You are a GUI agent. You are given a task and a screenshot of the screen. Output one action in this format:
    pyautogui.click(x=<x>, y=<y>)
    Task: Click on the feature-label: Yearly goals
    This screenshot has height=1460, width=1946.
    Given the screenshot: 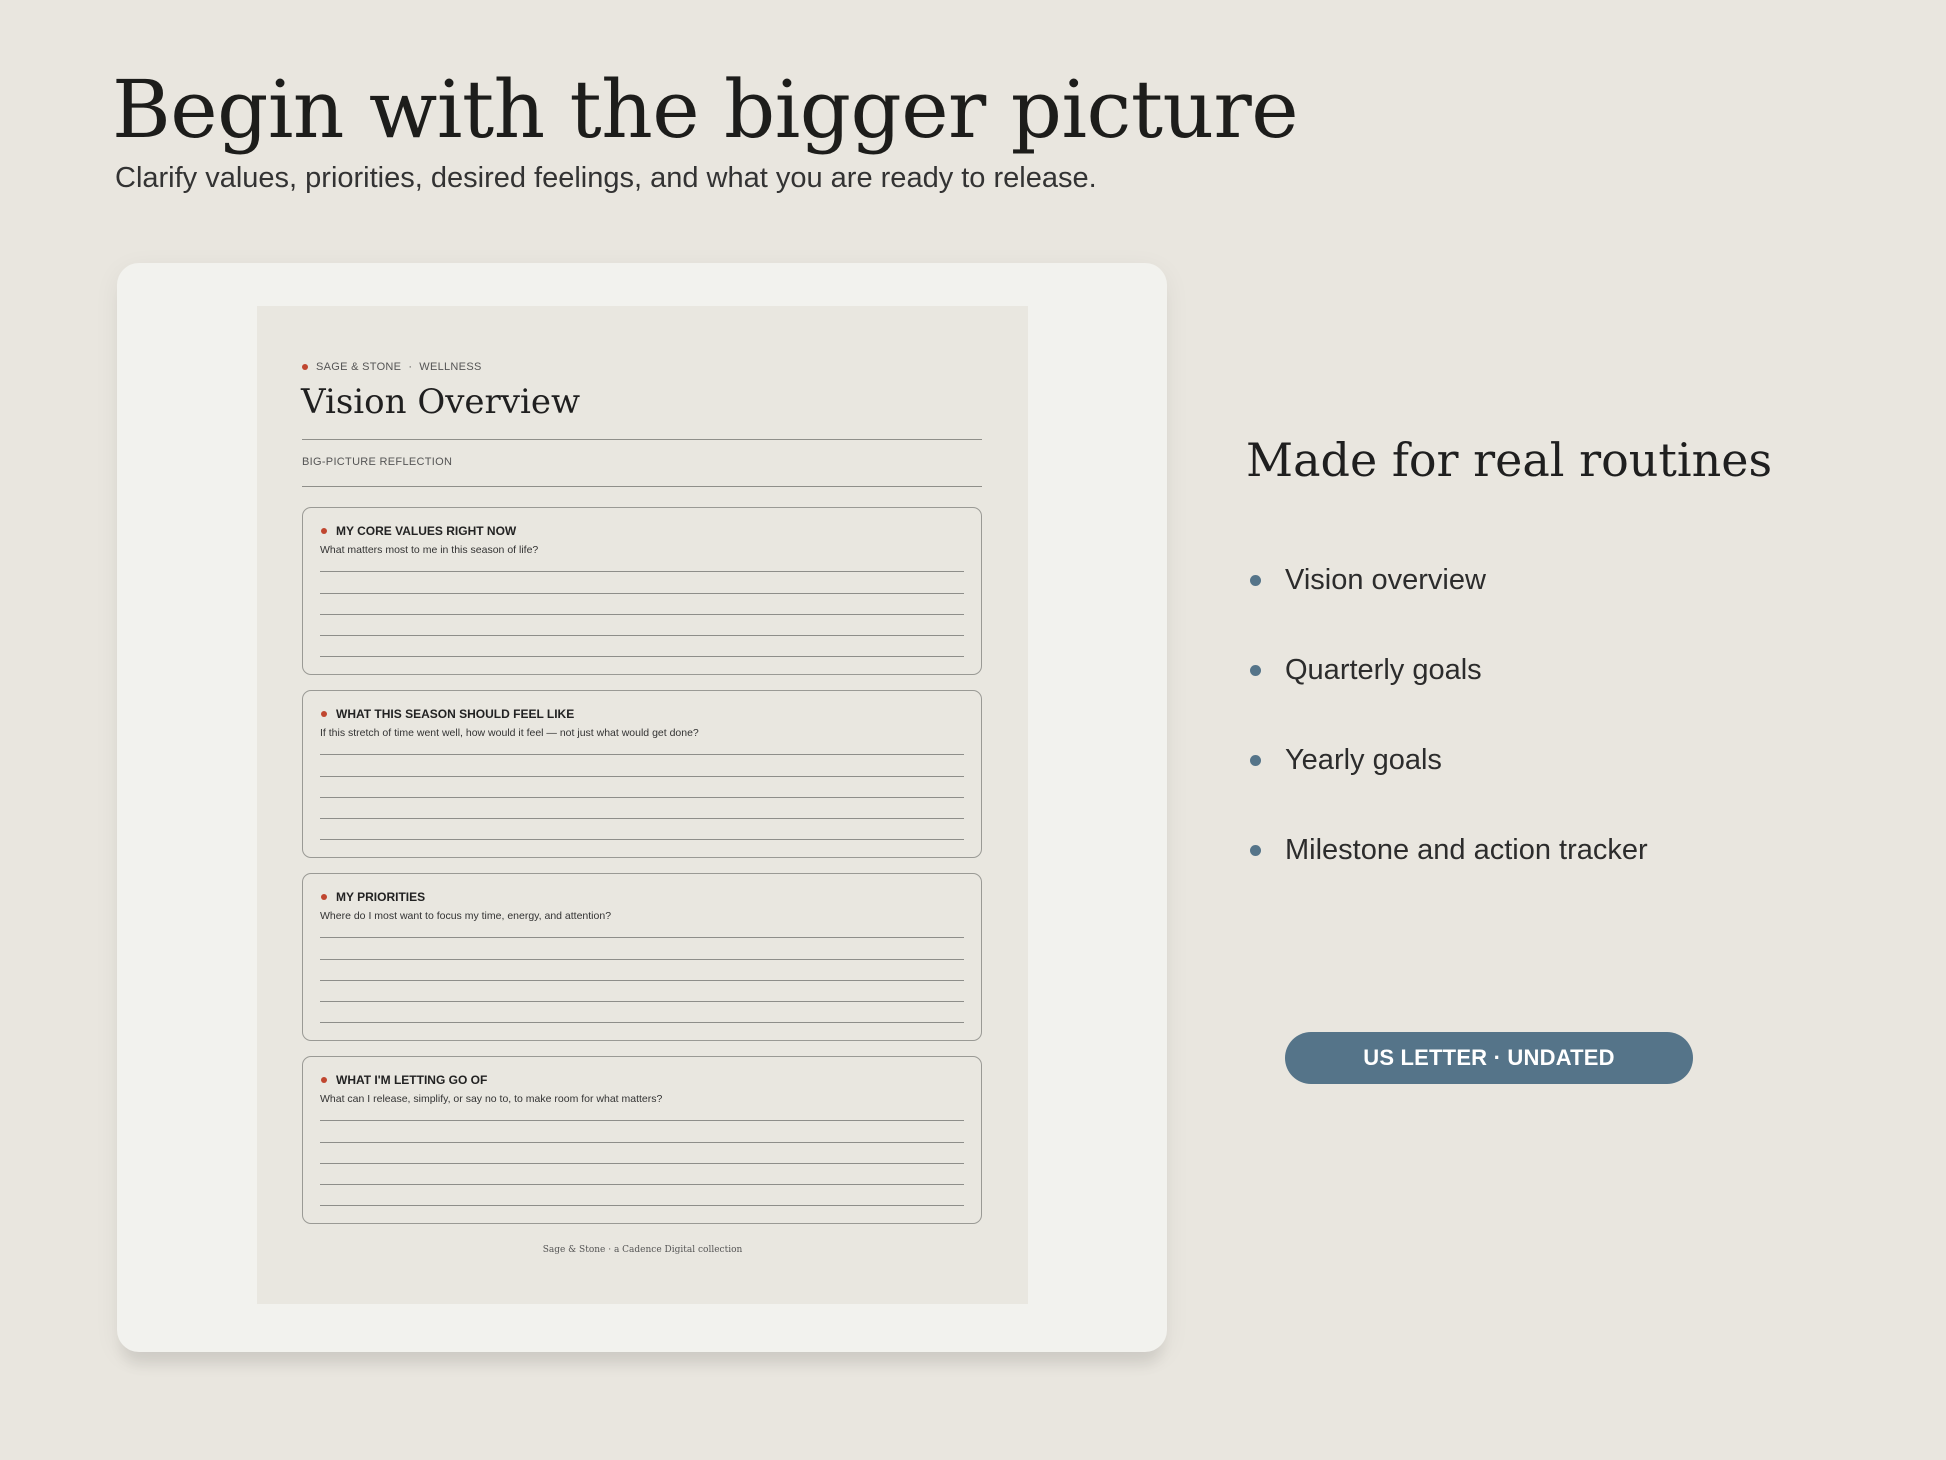 What is the action you would take?
    pyautogui.click(x=1363, y=760)
    